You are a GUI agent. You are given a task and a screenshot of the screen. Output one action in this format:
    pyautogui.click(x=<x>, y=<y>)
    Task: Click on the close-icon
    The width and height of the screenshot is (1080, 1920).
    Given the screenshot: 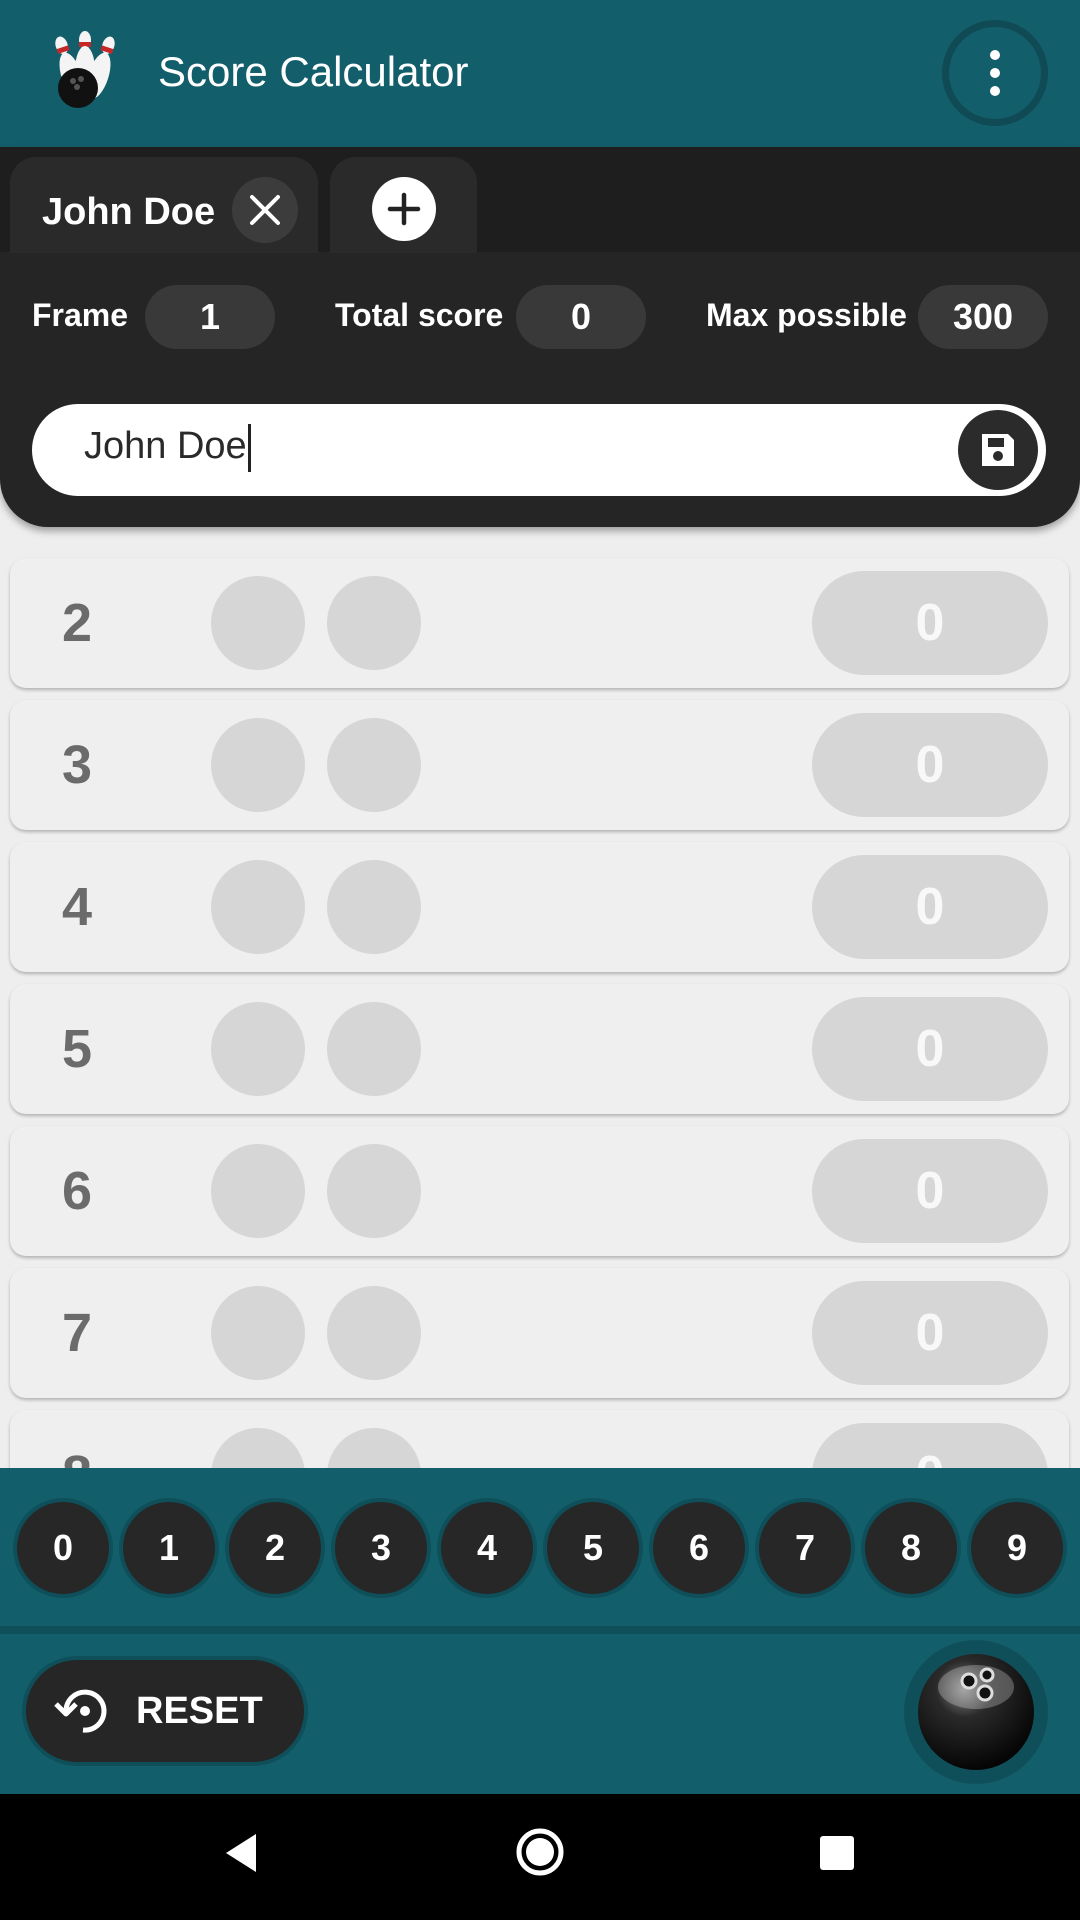 What is the action you would take?
    pyautogui.click(x=265, y=210)
    